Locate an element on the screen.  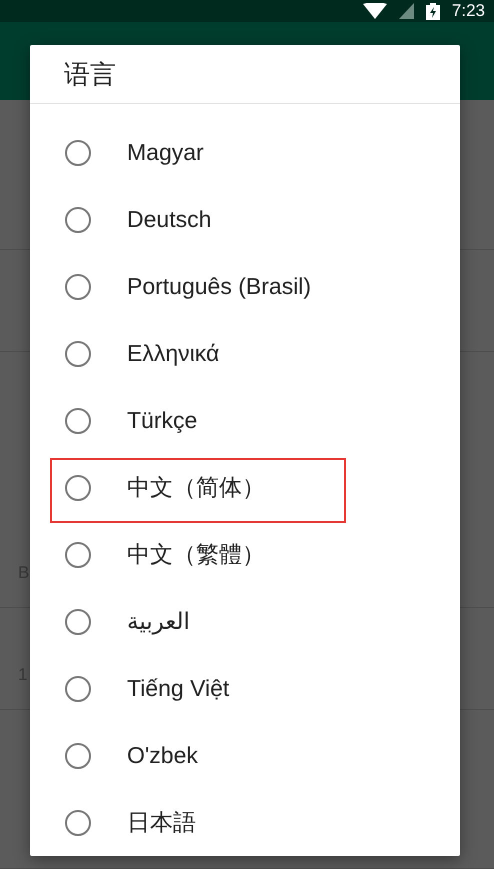
language-option: Türkçe is located at coordinates (162, 420).